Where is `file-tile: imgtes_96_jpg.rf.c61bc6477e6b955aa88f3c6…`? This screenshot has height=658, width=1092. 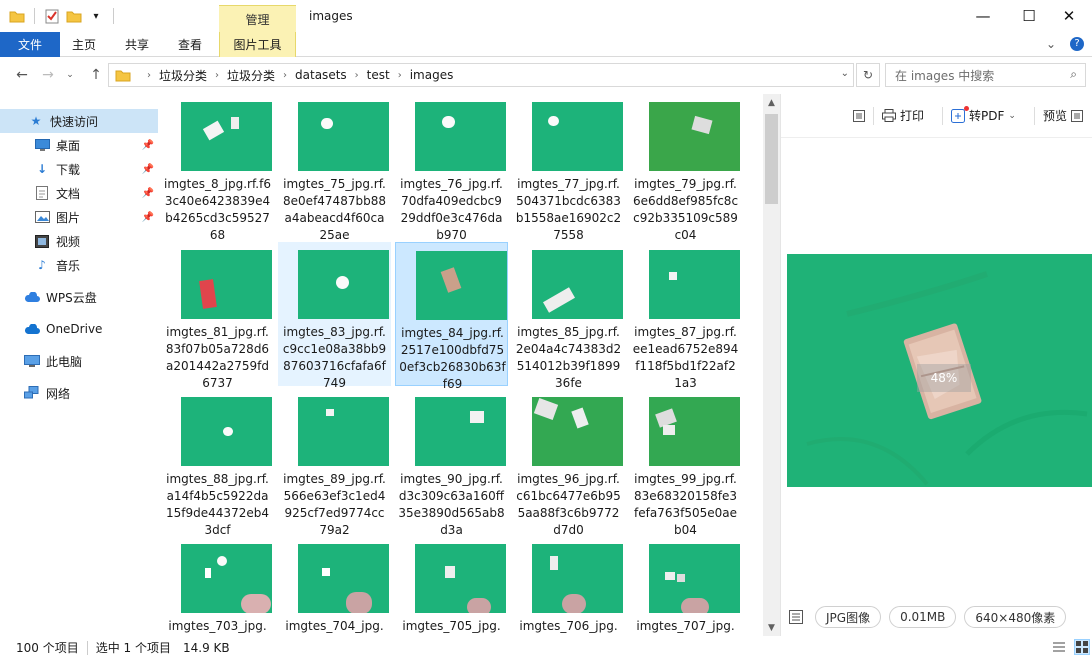 file-tile: imgtes_96_jpg.rf.c61bc6477e6b955aa88f3c6… is located at coordinates (568, 463).